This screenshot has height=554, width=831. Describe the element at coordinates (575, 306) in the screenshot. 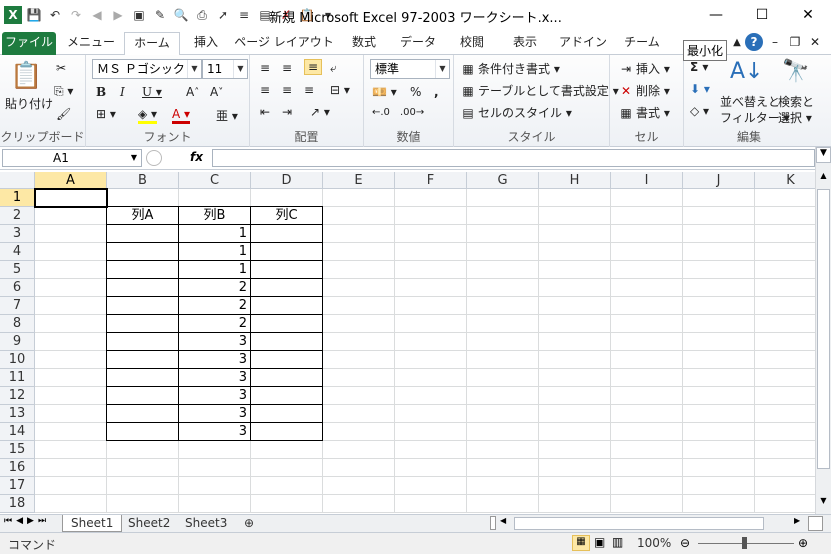

I see `cell-h7` at that location.